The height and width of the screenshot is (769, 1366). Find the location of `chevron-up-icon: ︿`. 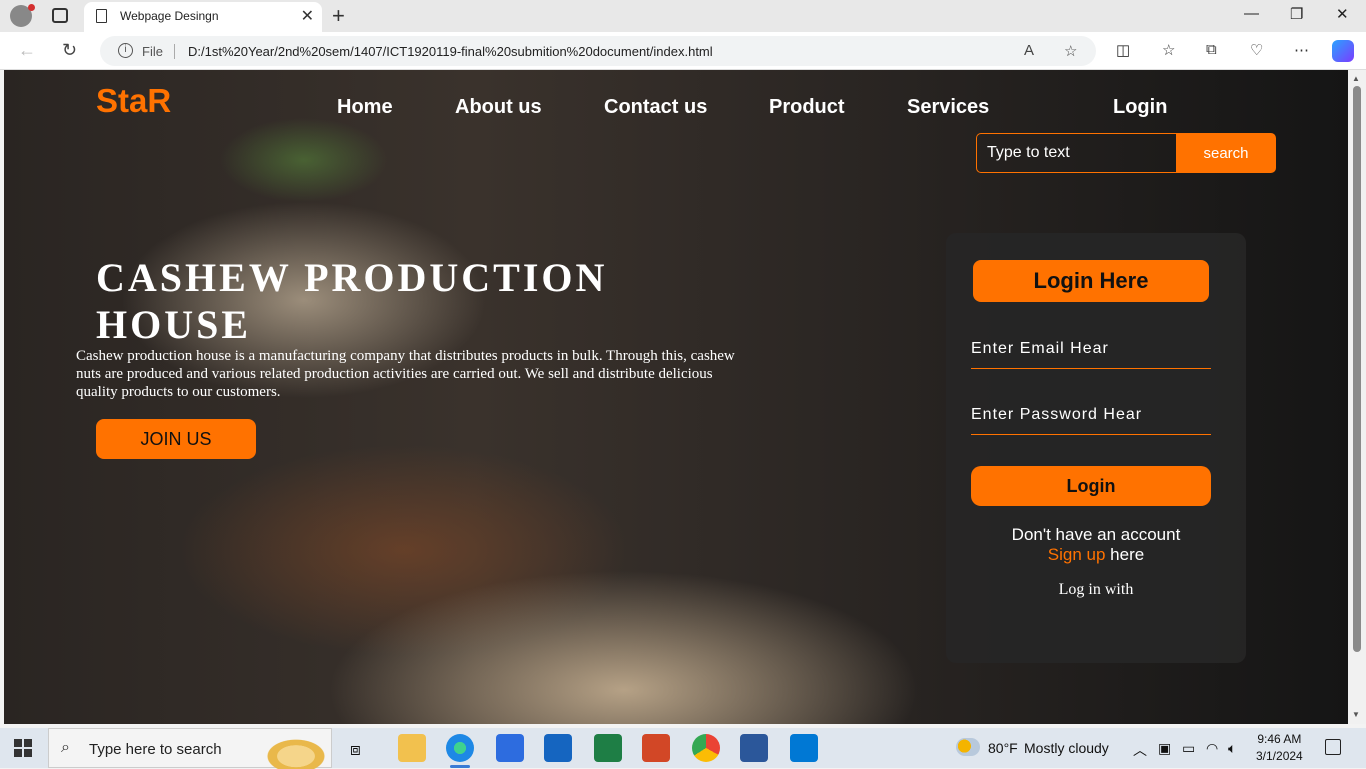

chevron-up-icon: ︿ is located at coordinates (1140, 750).